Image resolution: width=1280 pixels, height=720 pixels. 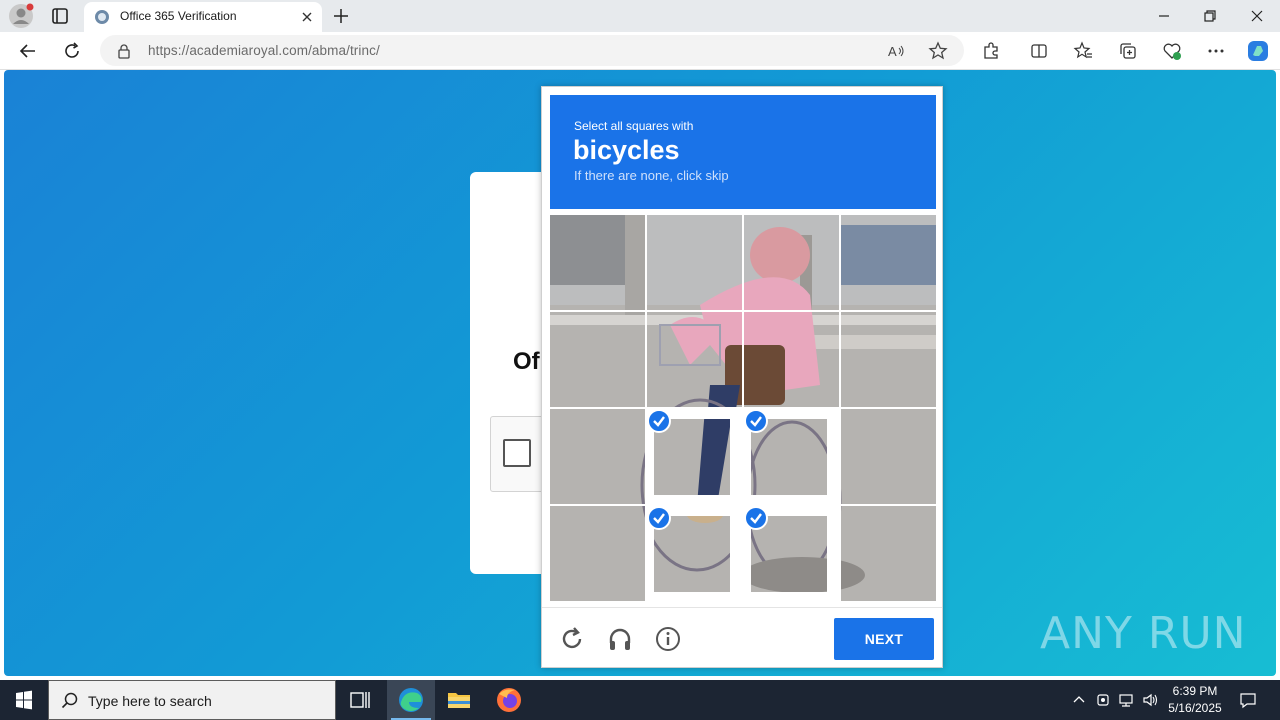 I want to click on minimize-icon, so click(x=1164, y=16).